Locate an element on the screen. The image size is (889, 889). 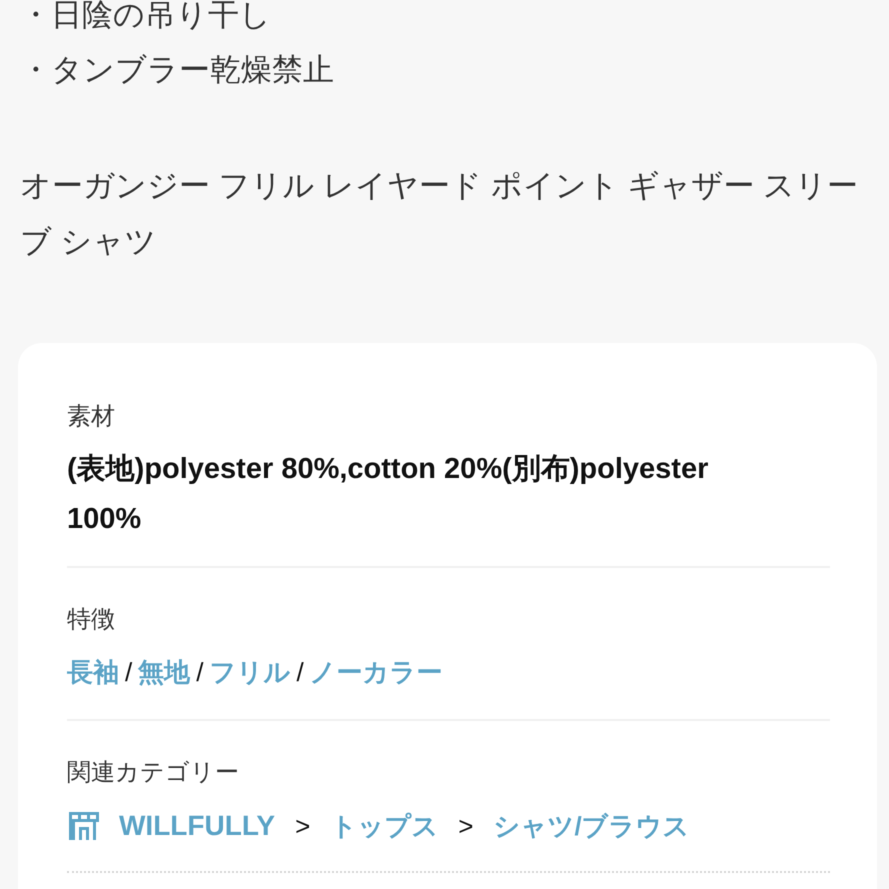
category-link: ノーカラー is located at coordinates (376, 672).